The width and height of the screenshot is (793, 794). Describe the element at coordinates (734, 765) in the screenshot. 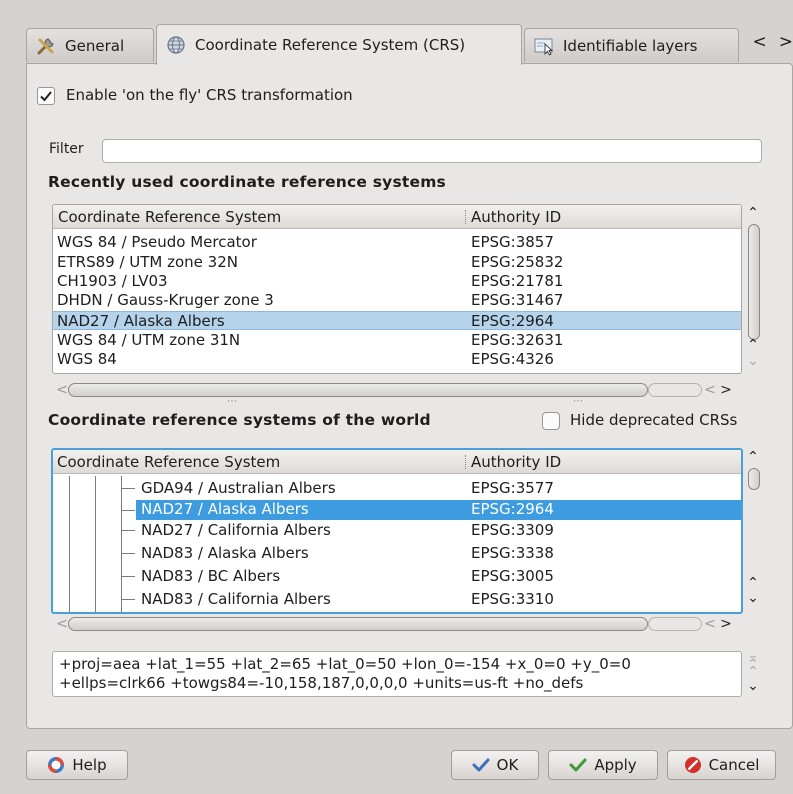

I see `cancel-button-label: Cancel` at that location.